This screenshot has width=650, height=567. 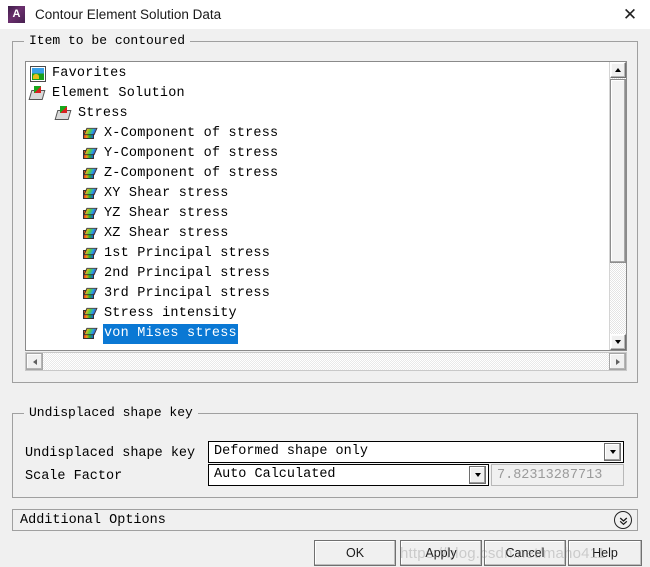 I want to click on double-chevron-down-circle-icon, so click(x=623, y=520).